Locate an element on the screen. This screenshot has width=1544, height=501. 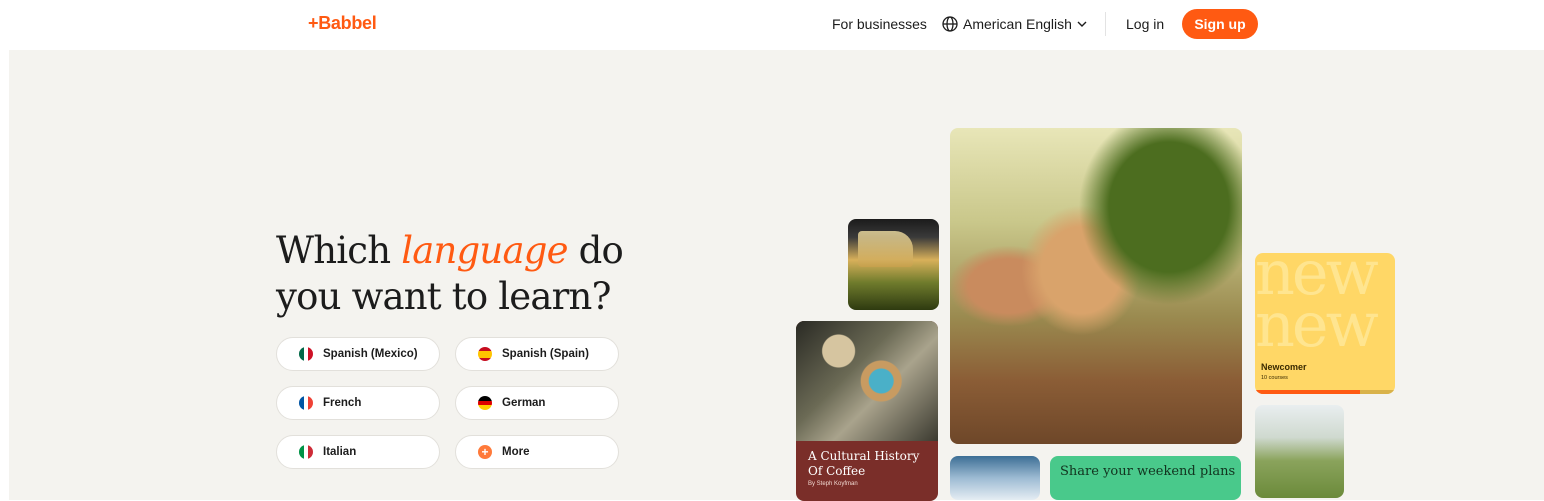
language-option-italian: Italian is located at coordinates (358, 452).